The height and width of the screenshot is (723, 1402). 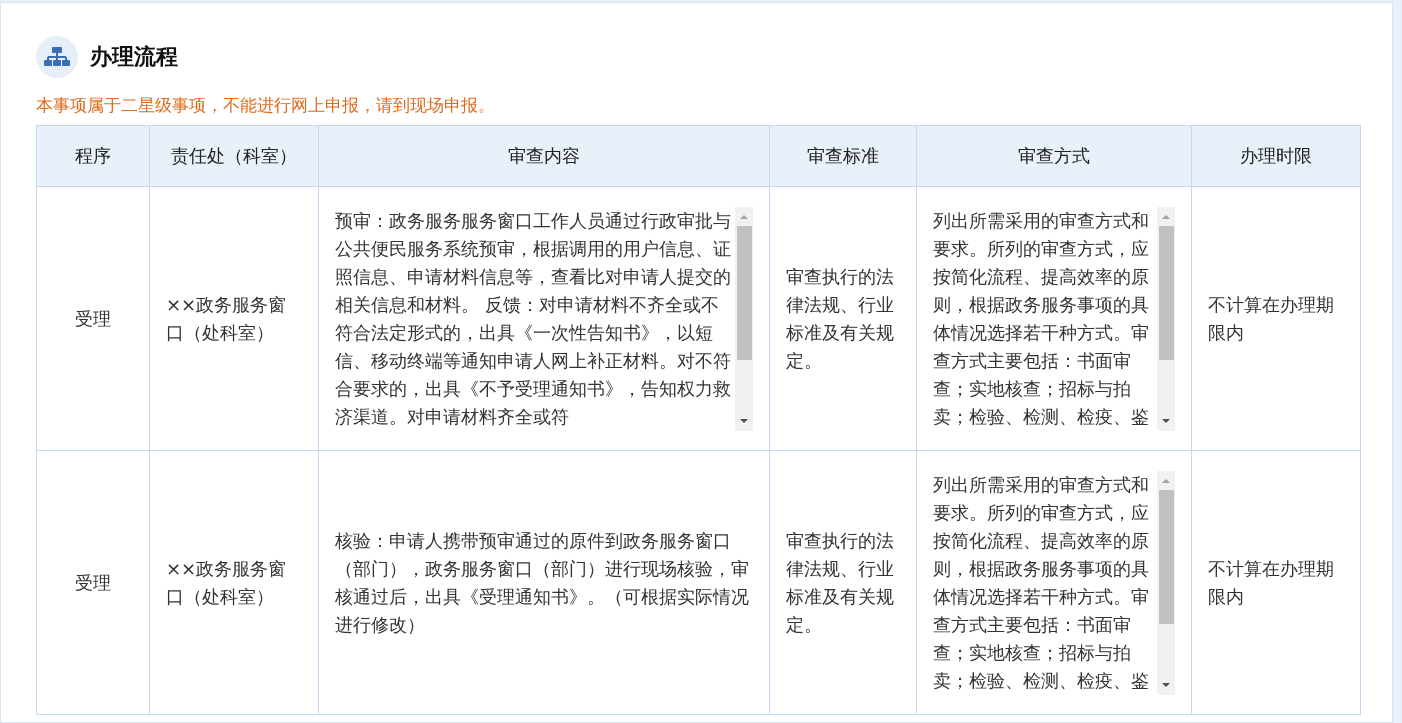 What do you see at coordinates (1276, 156) in the screenshot?
I see `column-header: 办理时限` at bounding box center [1276, 156].